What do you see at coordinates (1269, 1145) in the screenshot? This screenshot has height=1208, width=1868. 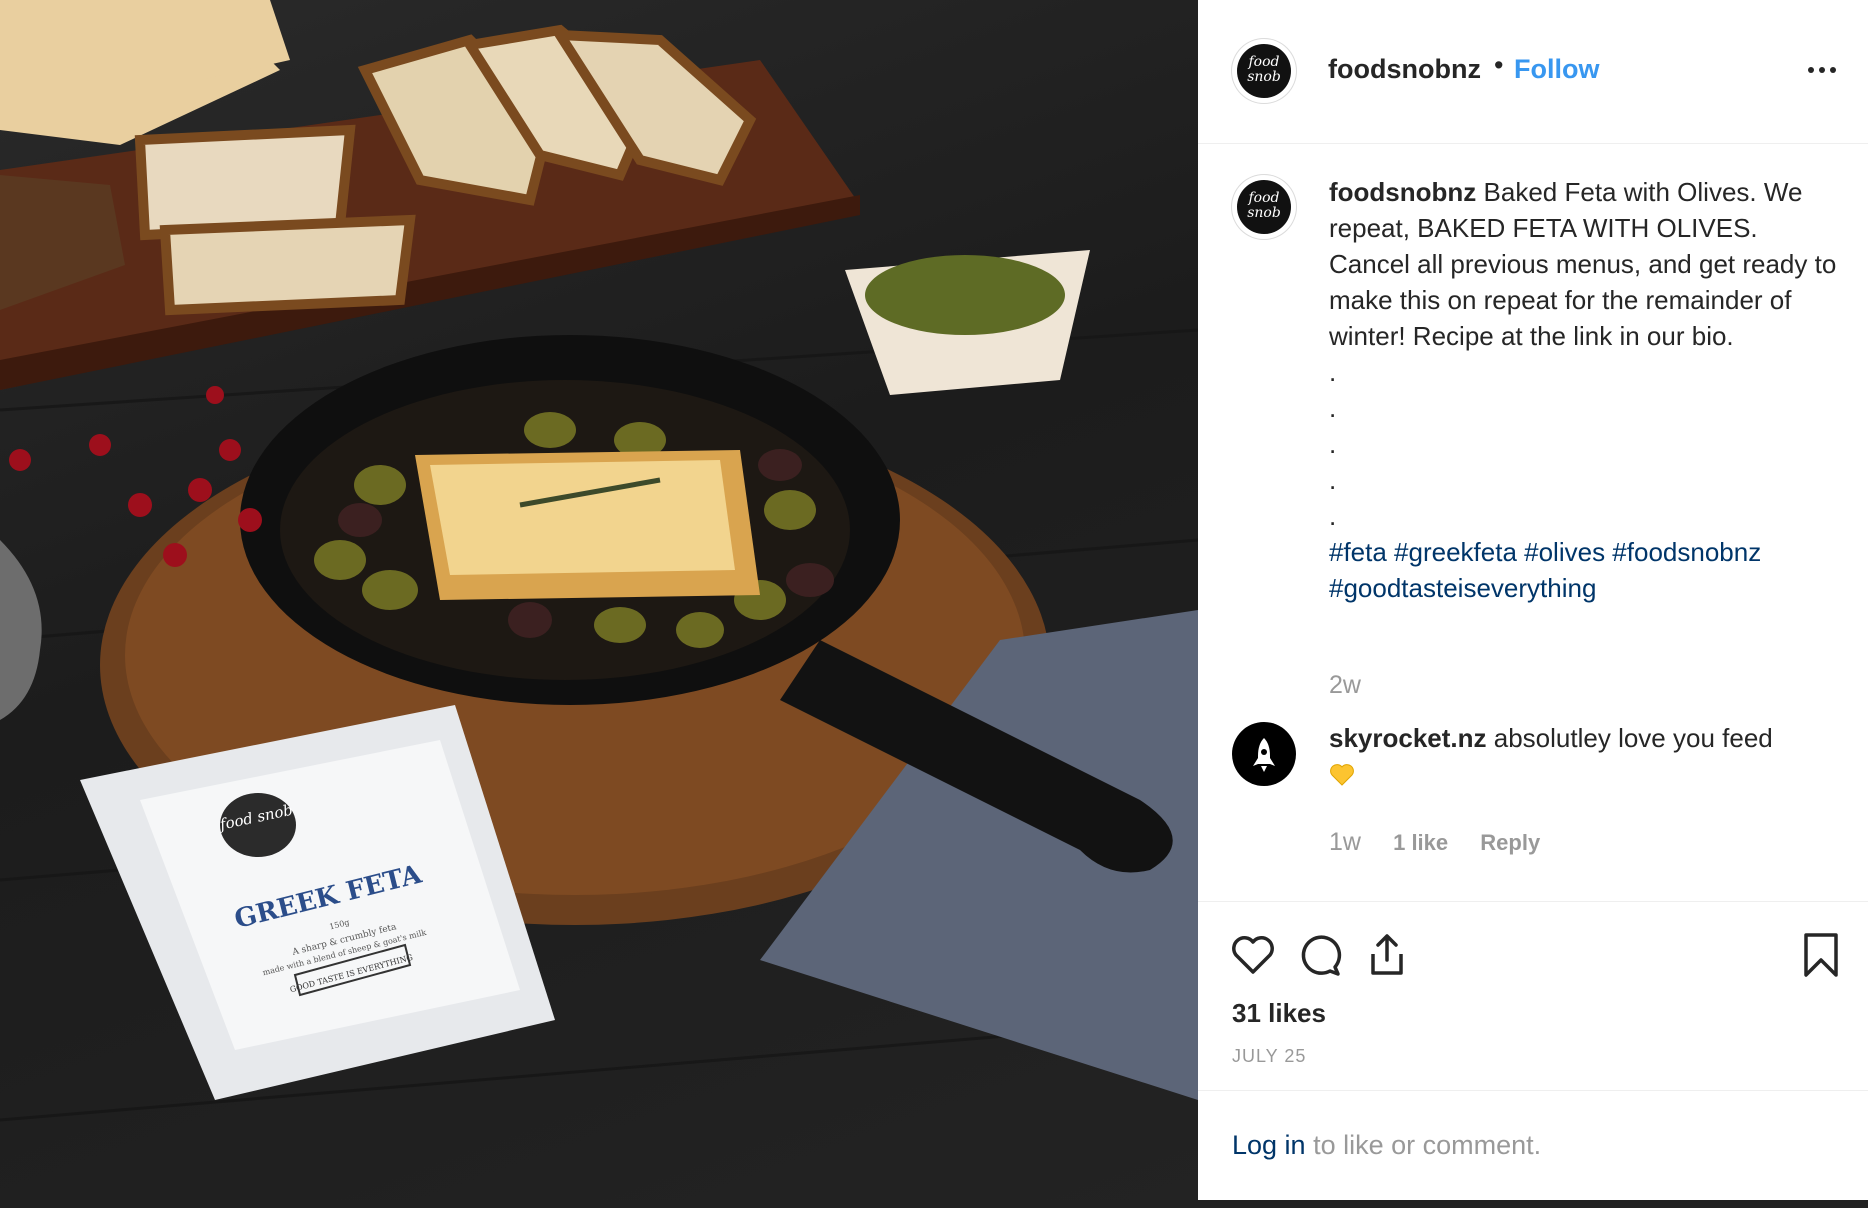 I see `login-link: Log in` at bounding box center [1269, 1145].